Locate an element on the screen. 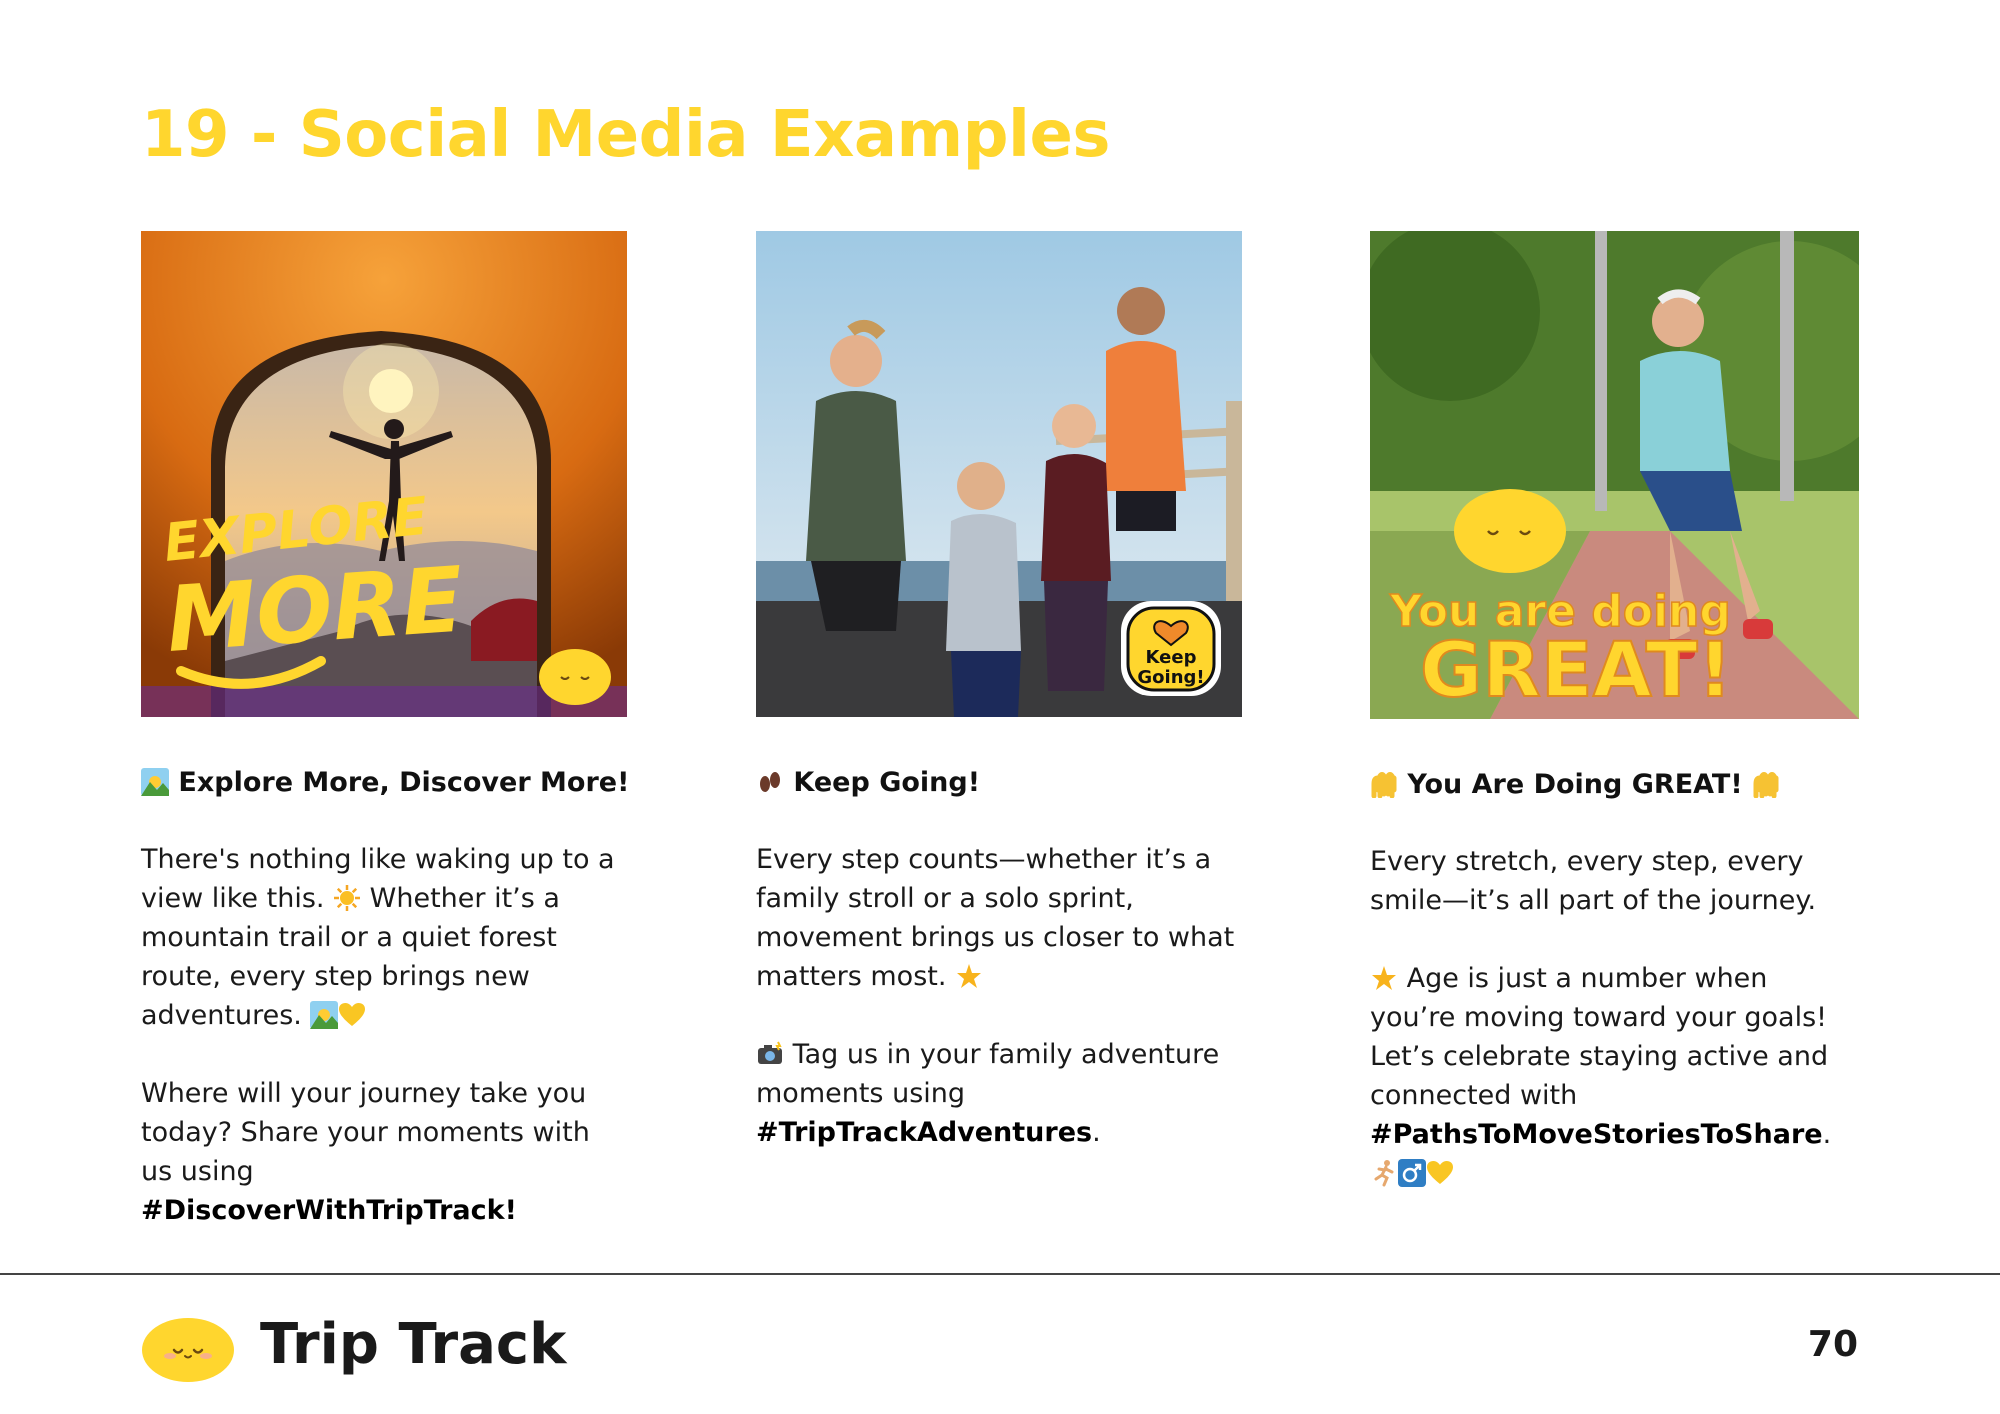  post-image-family-running: Keep Going! is located at coordinates (999, 474).